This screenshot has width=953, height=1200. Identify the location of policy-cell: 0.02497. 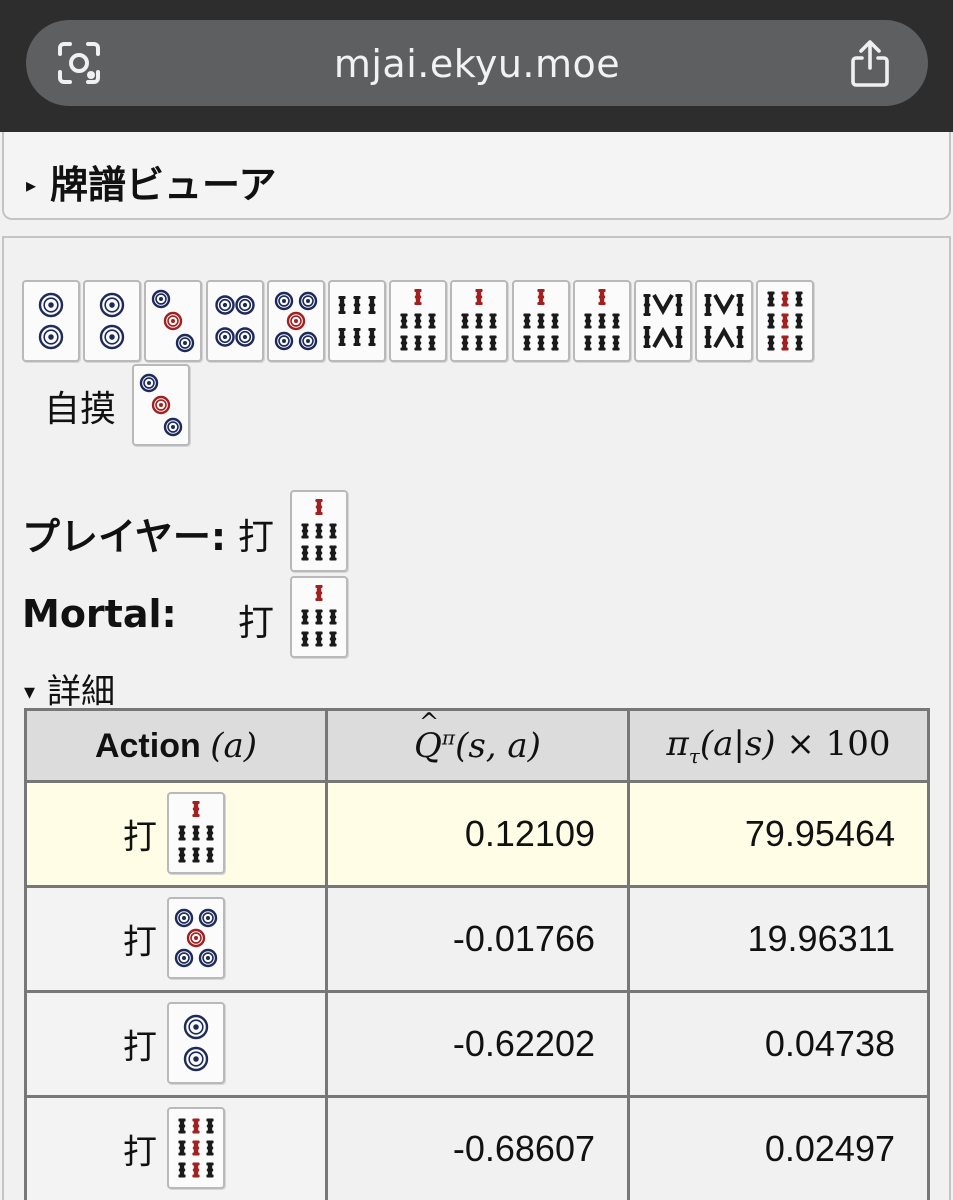
(778, 1147).